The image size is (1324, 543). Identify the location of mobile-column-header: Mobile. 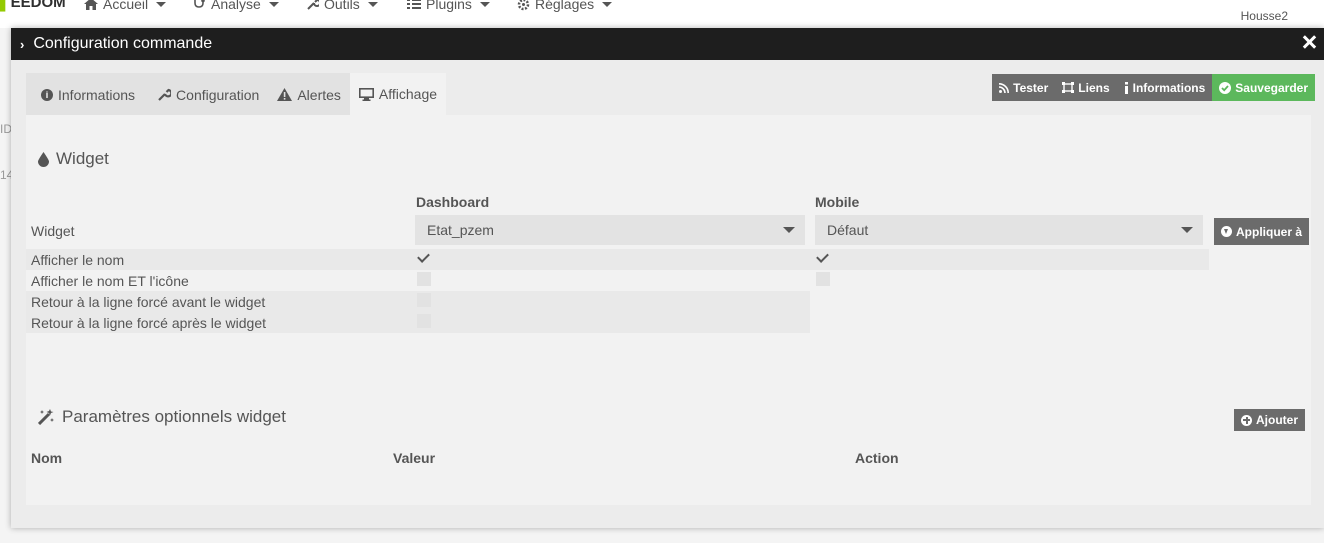
(837, 202).